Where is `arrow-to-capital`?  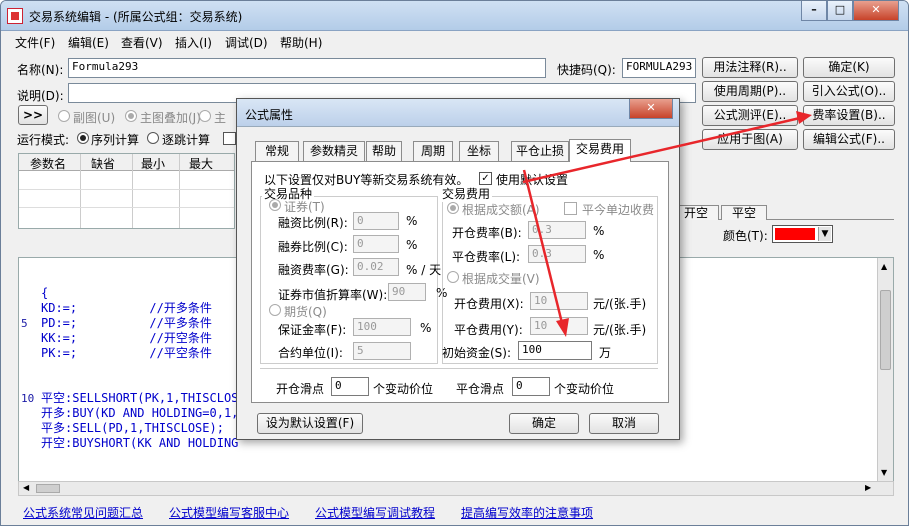
arrow-to-capital is located at coordinates (543, 246).